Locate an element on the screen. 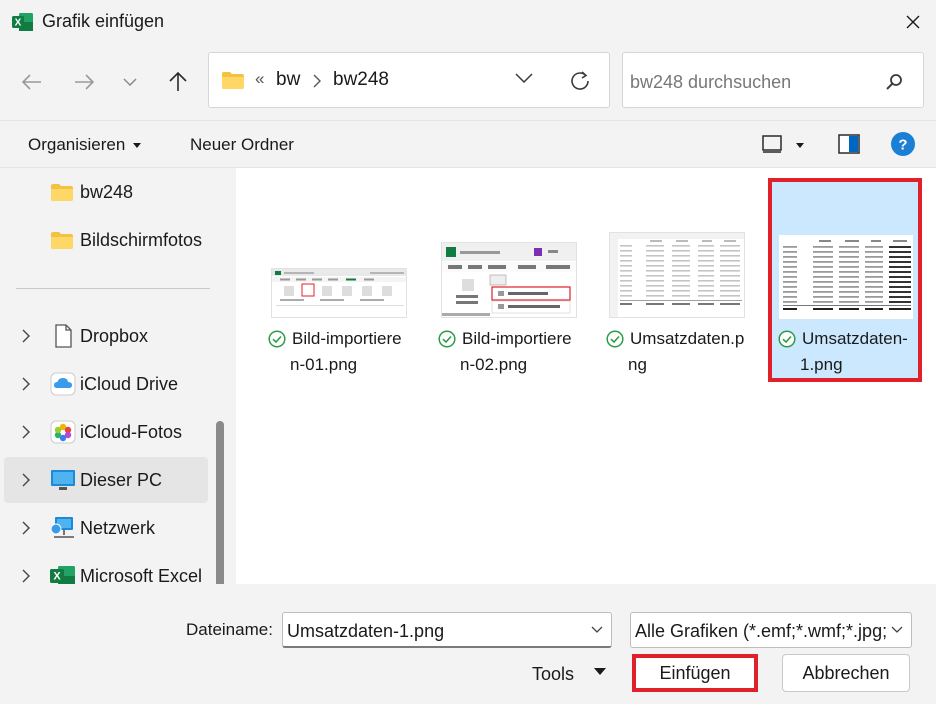 The height and width of the screenshot is (704, 936). arrow-up-icon is located at coordinates (178, 81).